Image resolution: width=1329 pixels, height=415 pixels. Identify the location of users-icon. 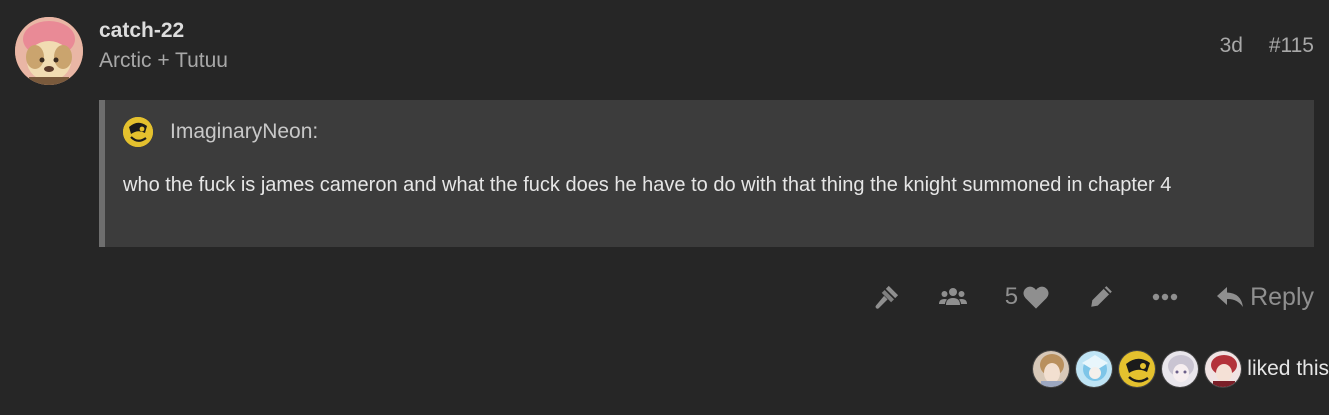
(952, 296).